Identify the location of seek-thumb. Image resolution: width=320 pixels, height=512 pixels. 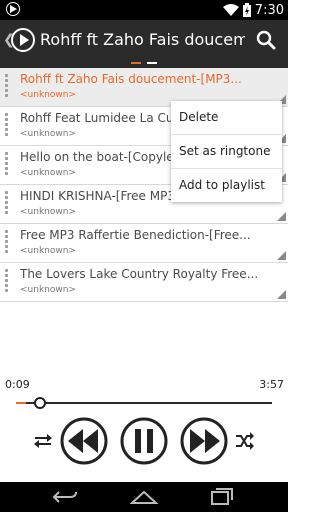
(40, 403).